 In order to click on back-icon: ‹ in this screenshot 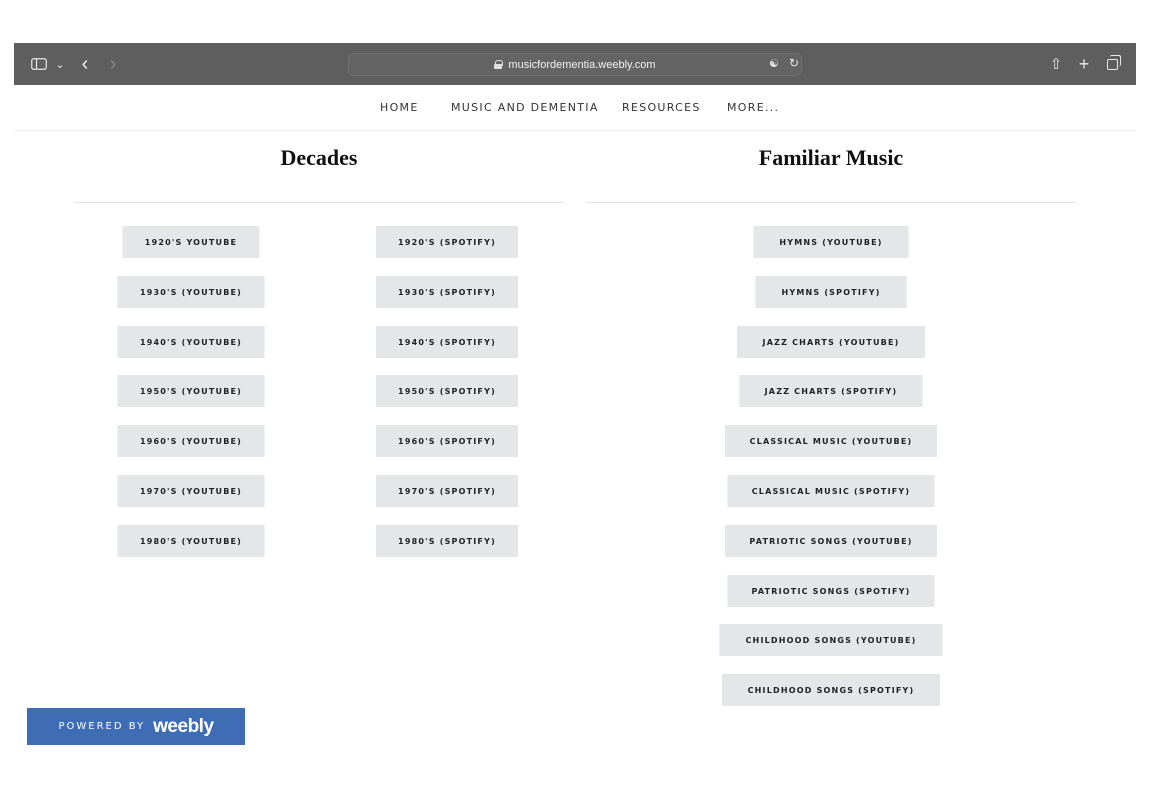, I will do `click(85, 64)`.